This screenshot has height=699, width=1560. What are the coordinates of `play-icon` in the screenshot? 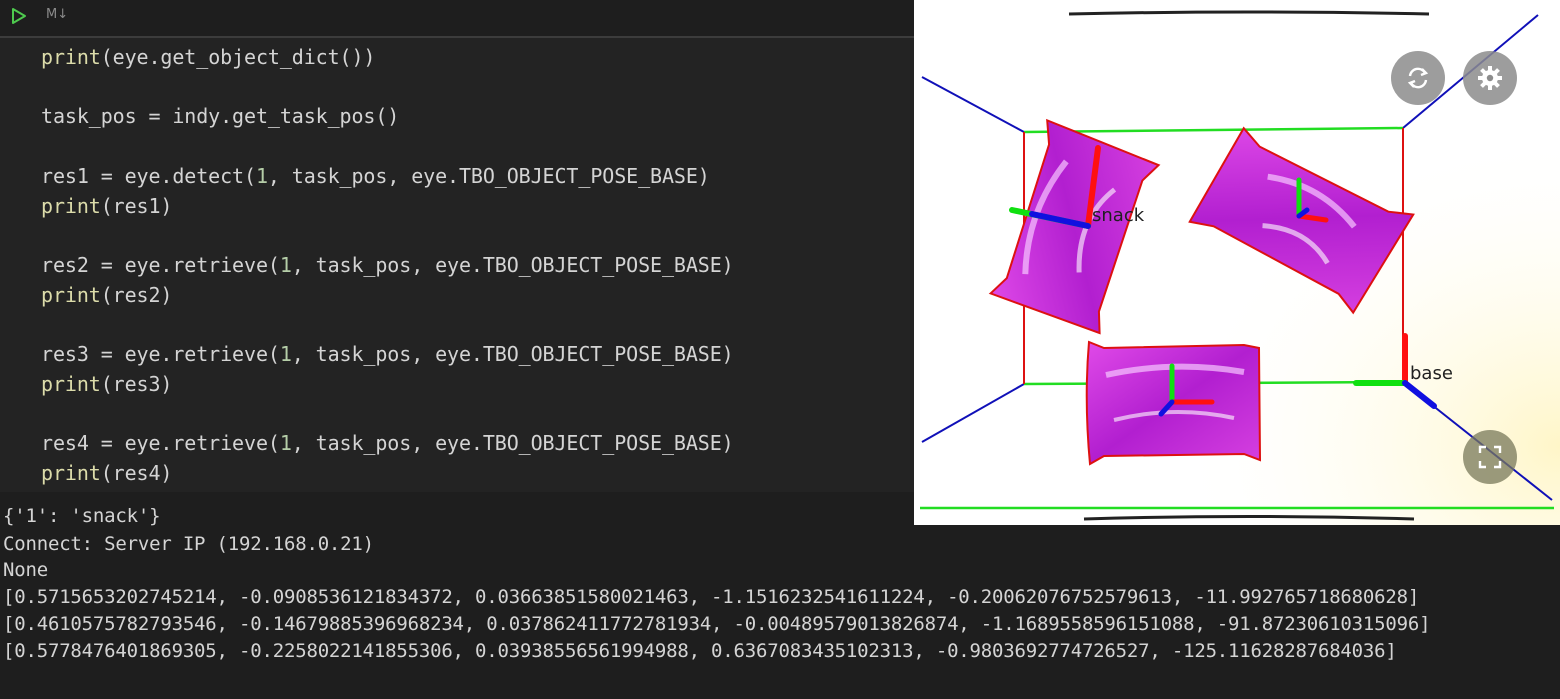 It's located at (19, 16).